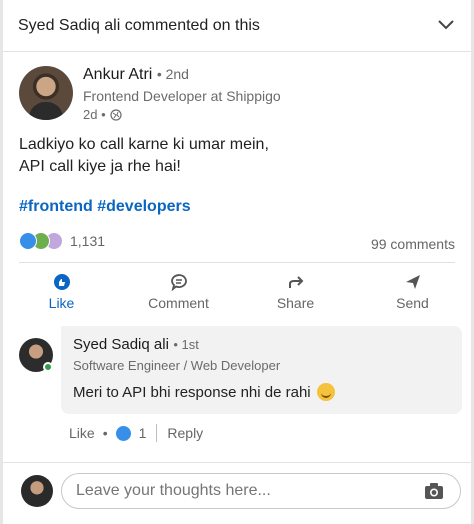  What do you see at coordinates (61, 282) in the screenshot?
I see `like-icon` at bounding box center [61, 282].